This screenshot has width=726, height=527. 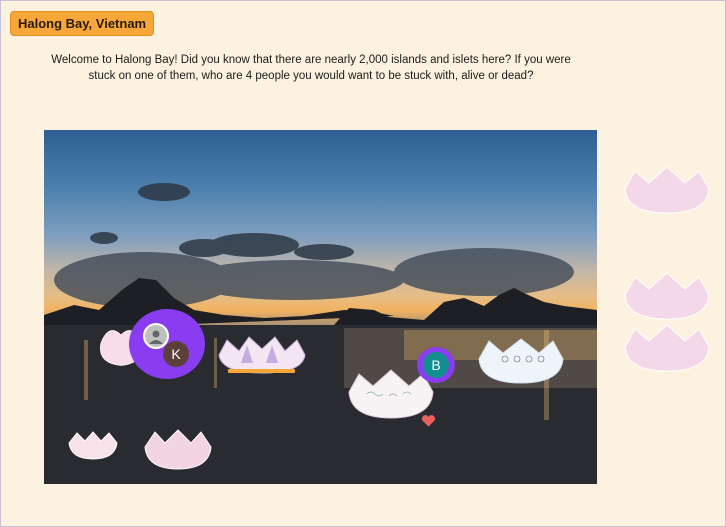 What do you see at coordinates (261, 371) in the screenshot?
I see `lotus-note` at bounding box center [261, 371].